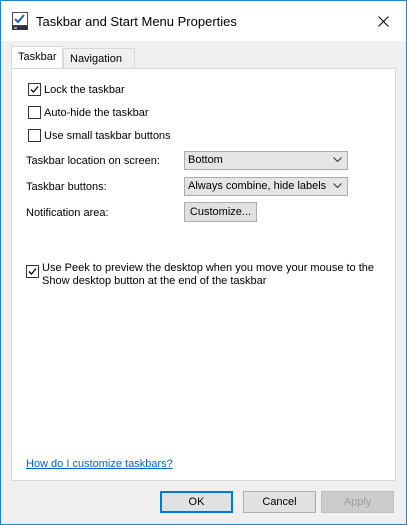 This screenshot has width=407, height=525. Describe the element at coordinates (66, 187) in the screenshot. I see `taskbar-buttons-label: Taskbar buttons:` at that location.